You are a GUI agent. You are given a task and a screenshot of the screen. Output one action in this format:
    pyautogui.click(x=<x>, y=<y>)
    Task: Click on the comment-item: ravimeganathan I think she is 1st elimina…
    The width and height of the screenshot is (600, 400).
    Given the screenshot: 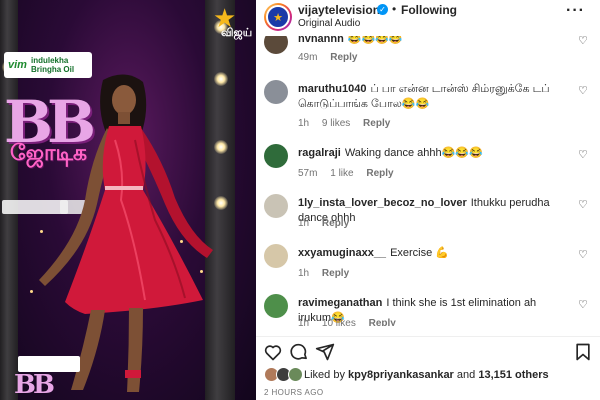 What is the action you would take?
    pyautogui.click(x=428, y=310)
    